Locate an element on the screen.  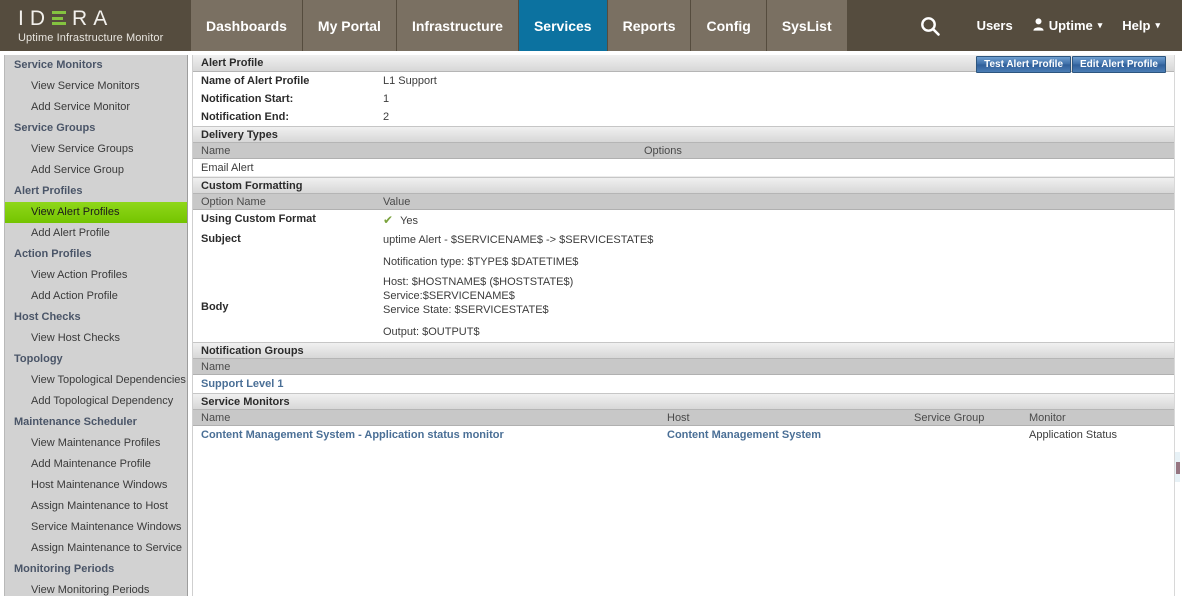
section-header-custom-formatting: Custom Formatting is located at coordinates (683, 185).